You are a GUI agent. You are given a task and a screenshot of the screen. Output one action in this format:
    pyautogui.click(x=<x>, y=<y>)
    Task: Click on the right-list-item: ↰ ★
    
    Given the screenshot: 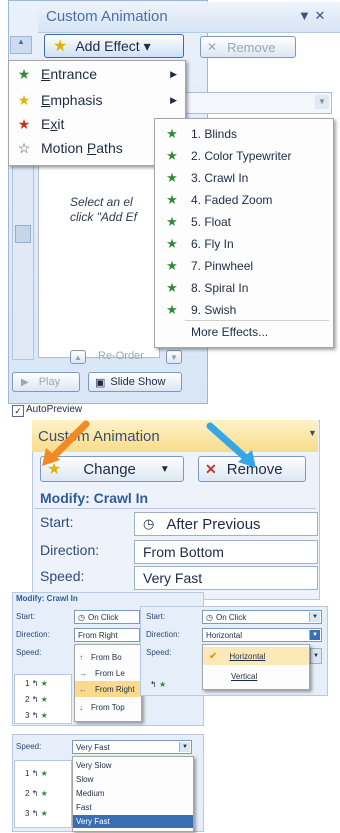 What is the action you would take?
    pyautogui.click(x=158, y=684)
    